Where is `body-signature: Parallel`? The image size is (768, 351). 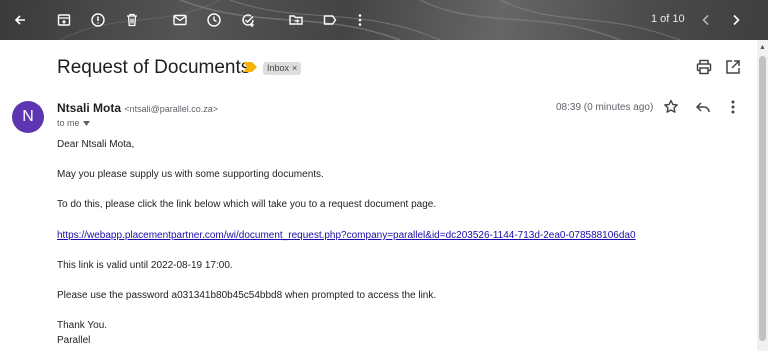 body-signature: Parallel is located at coordinates (74, 340).